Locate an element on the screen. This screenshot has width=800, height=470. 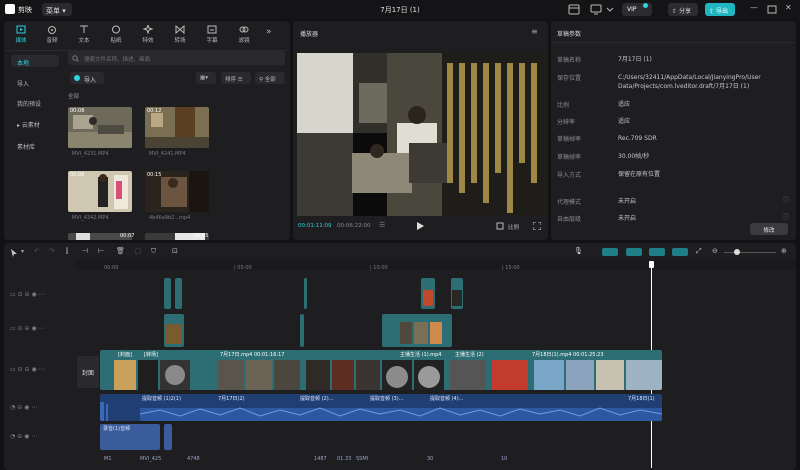
zoom-slider is located at coordinates (750, 252).